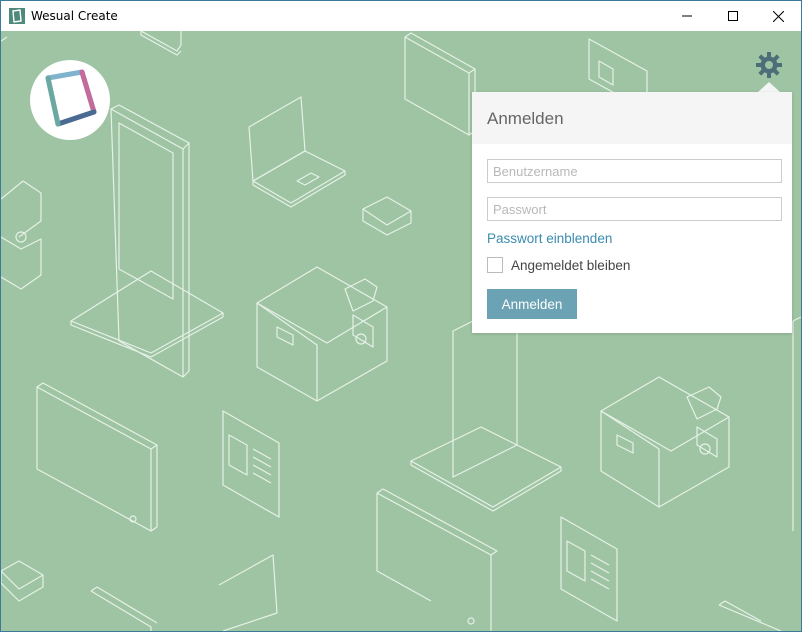 Image resolution: width=802 pixels, height=632 pixels. I want to click on title-bar: Wesual Create, so click(401, 16).